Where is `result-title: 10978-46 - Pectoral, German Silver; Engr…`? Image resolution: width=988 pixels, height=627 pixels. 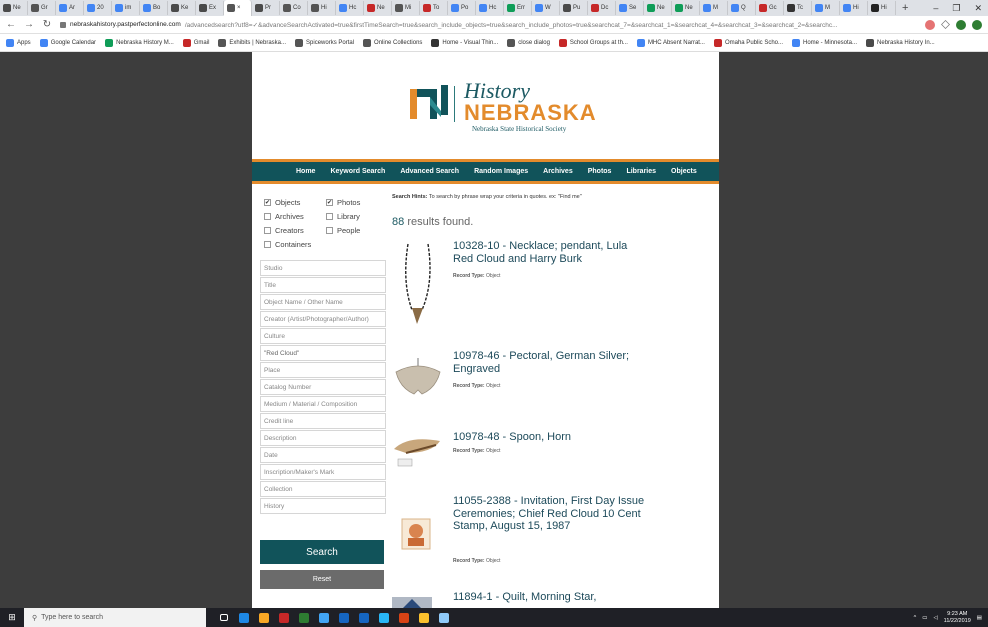 result-title: 10978-46 - Pectoral, German Silver; Engr… is located at coordinates (550, 362).